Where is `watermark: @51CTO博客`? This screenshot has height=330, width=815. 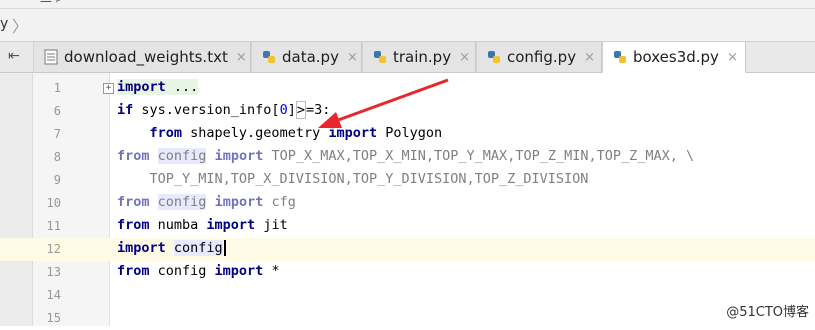
watermark: @51CTO博客 is located at coordinates (767, 312).